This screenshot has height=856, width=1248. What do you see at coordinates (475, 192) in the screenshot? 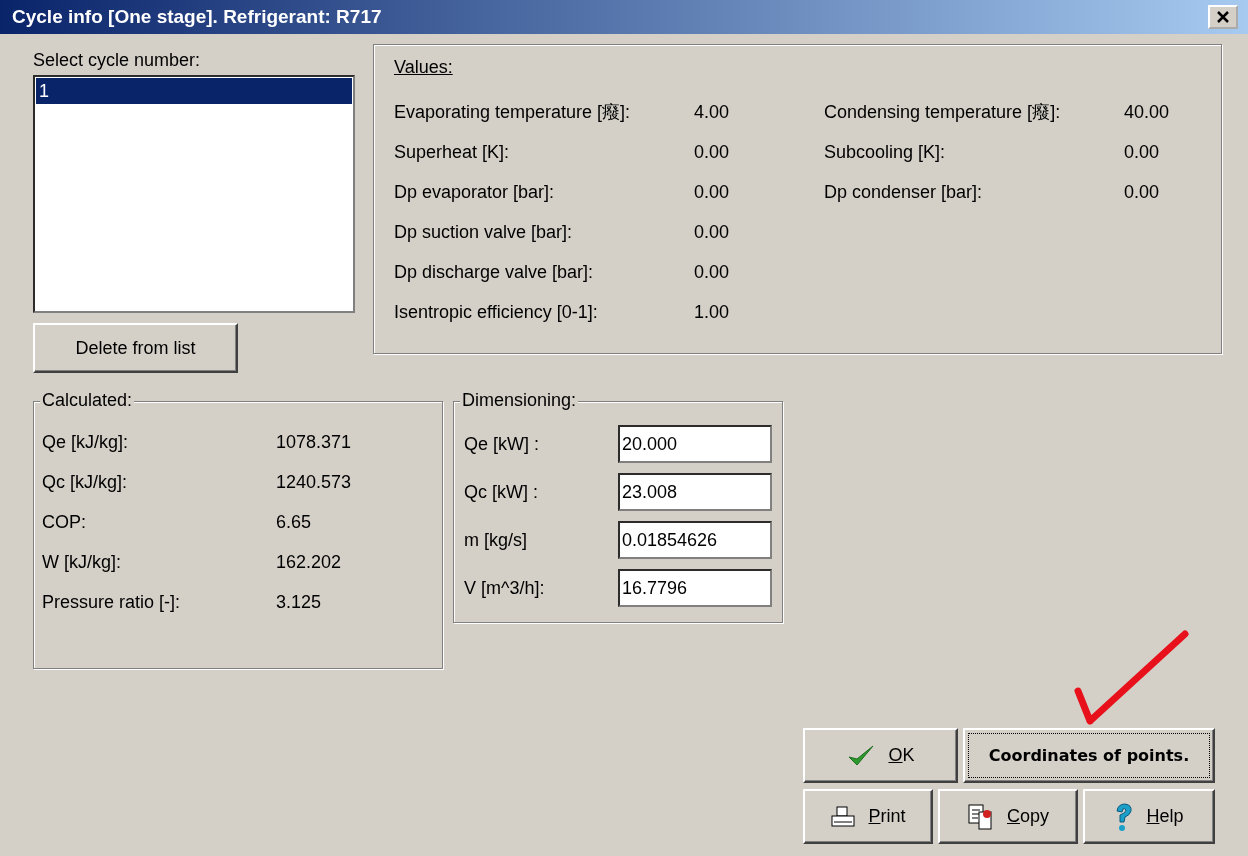
I see `value-label: Dp evaporator [bar]:` at bounding box center [475, 192].